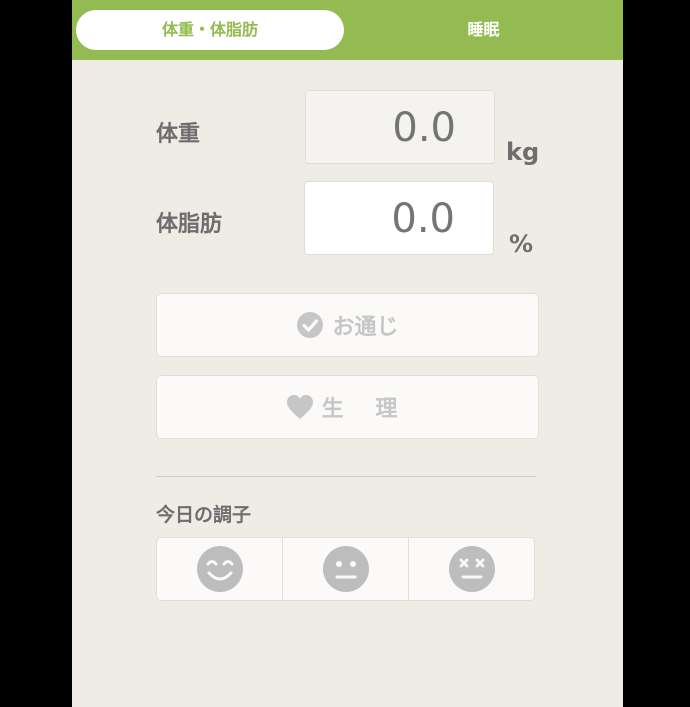  Describe the element at coordinates (523, 152) in the screenshot. I see `weight-unit: kg` at that location.